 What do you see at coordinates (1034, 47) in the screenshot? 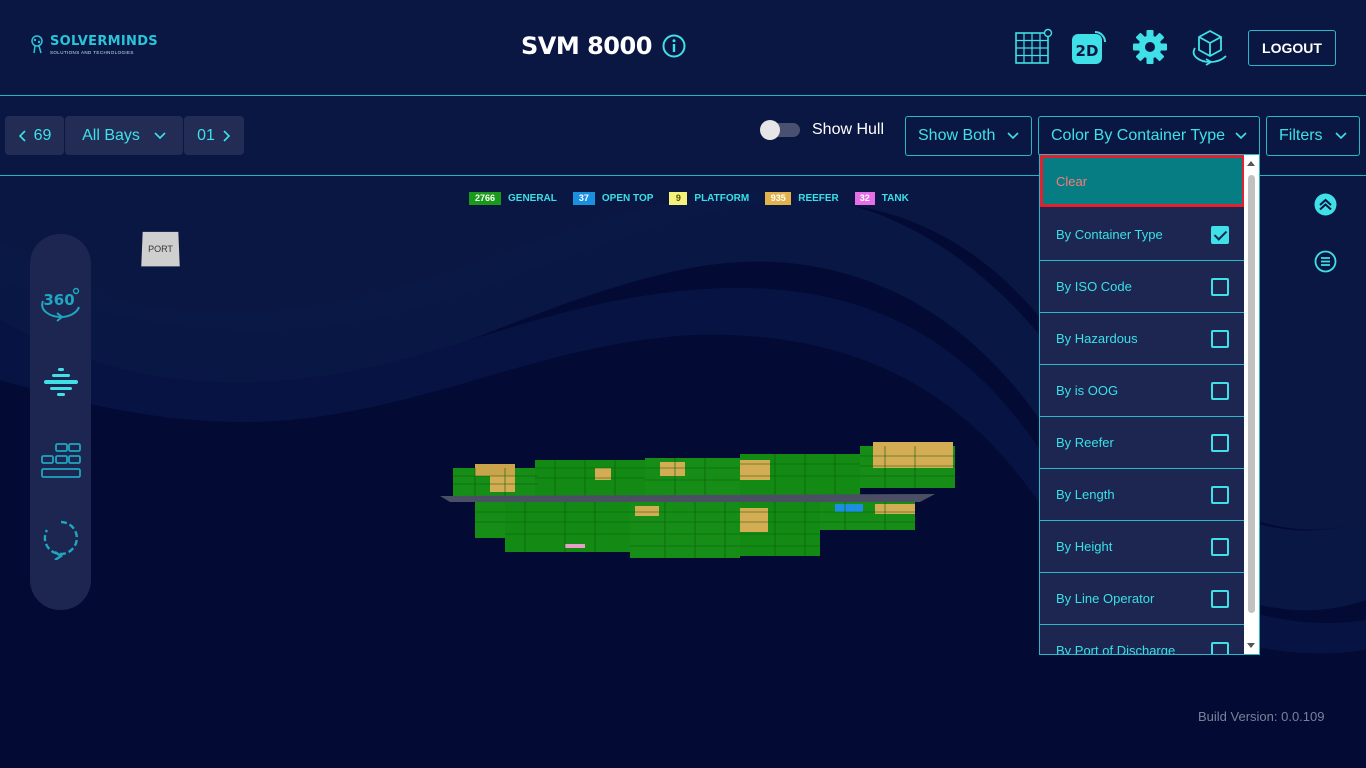
I see `grid-view-icon` at bounding box center [1034, 47].